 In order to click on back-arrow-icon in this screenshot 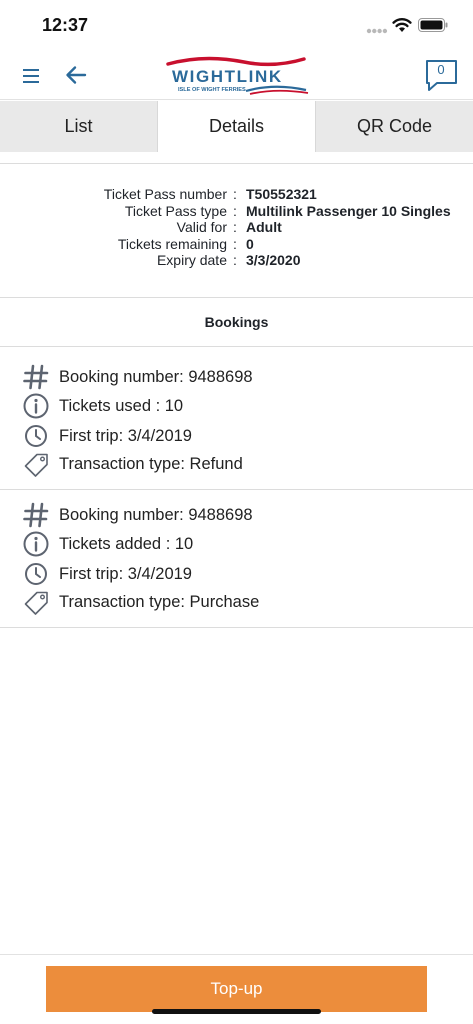, I will do `click(76, 75)`.